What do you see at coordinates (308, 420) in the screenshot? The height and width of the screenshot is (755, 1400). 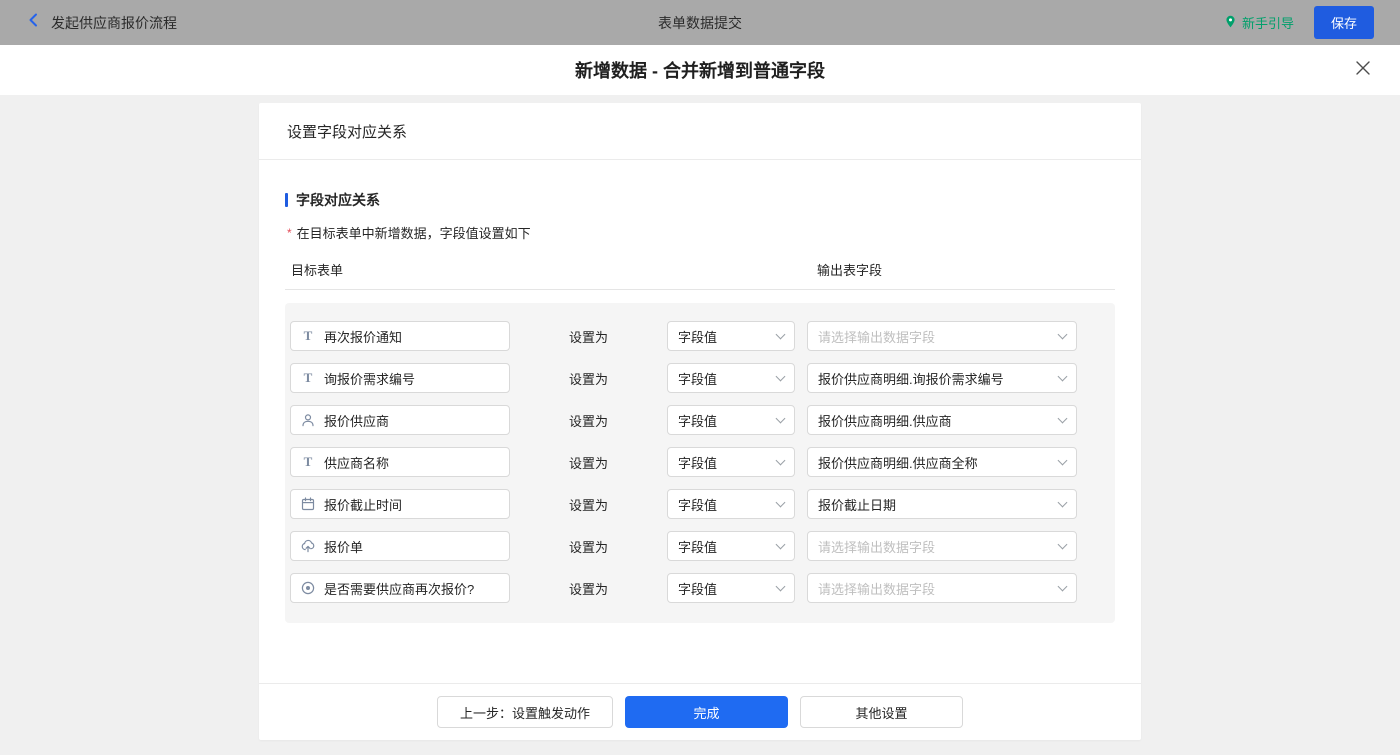 I see `person-field-icon` at bounding box center [308, 420].